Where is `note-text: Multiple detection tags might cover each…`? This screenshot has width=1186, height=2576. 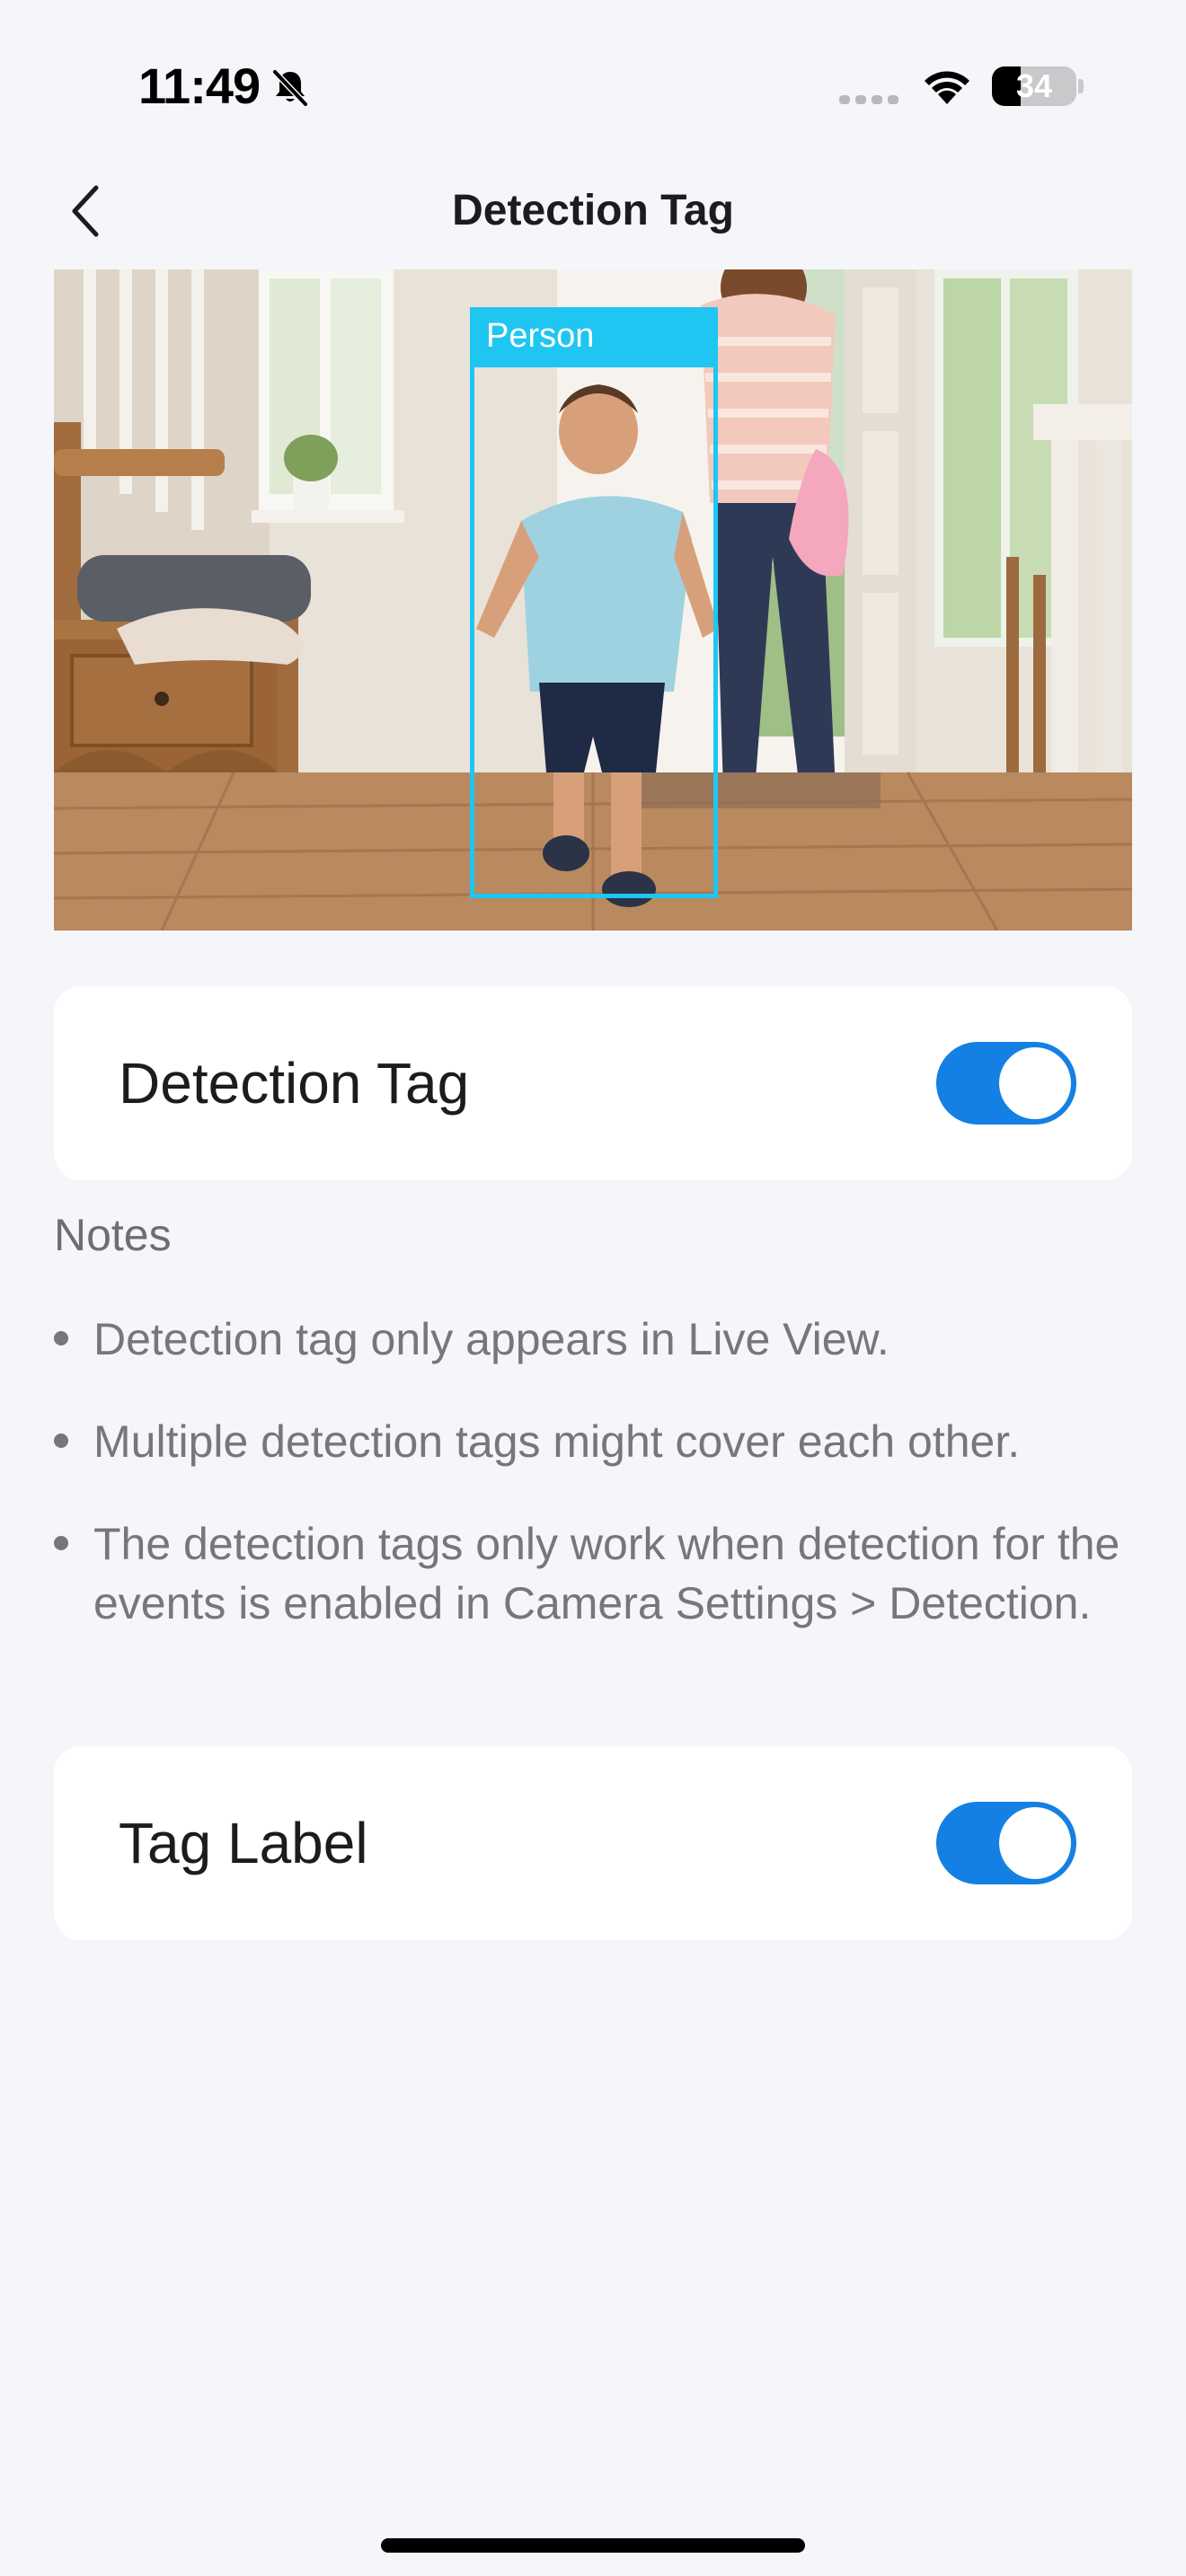
note-text: Multiple detection tags might cover each… is located at coordinates (557, 1441).